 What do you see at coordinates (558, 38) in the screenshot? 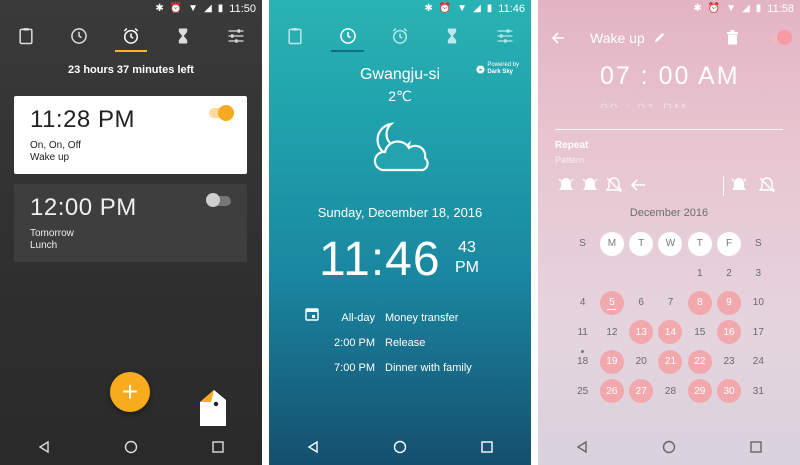
I see `back-arrow-icon` at bounding box center [558, 38].